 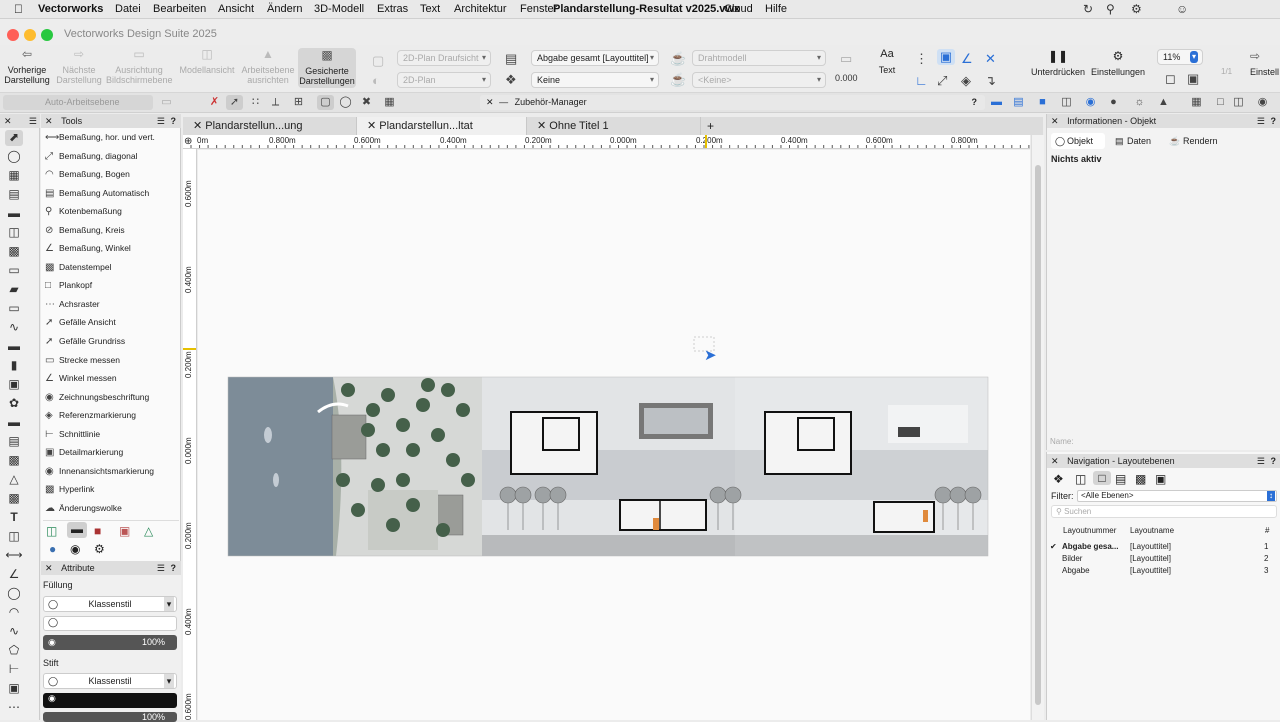 What do you see at coordinates (366, 102) in the screenshot?
I see `freehand-icon: ✖` at bounding box center [366, 102].